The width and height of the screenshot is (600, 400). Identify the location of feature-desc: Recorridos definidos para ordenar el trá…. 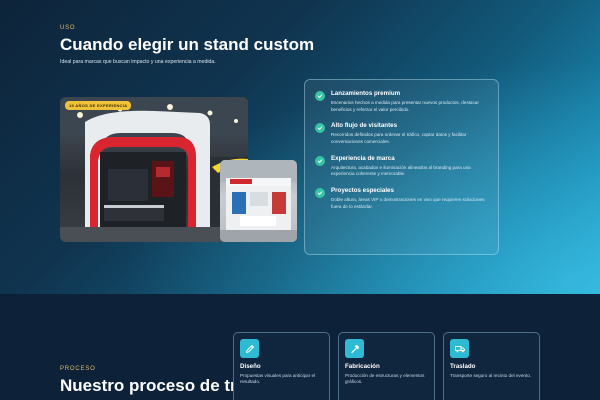
(399, 138).